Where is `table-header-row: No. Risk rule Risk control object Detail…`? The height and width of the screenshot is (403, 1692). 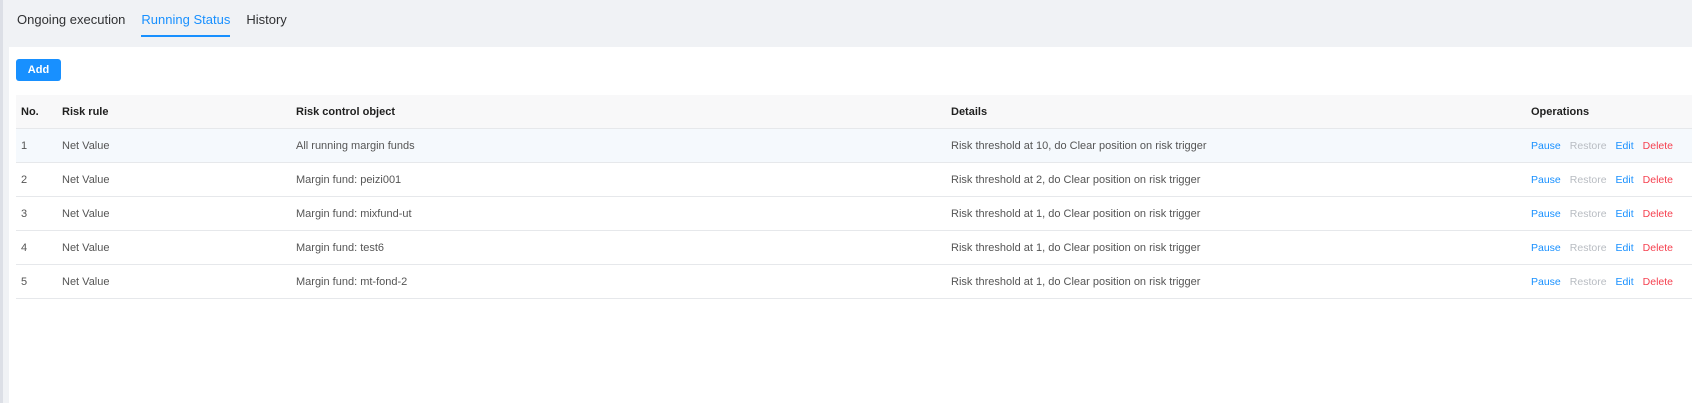
table-header-row: No. Risk rule Risk control object Detail… is located at coordinates (854, 112).